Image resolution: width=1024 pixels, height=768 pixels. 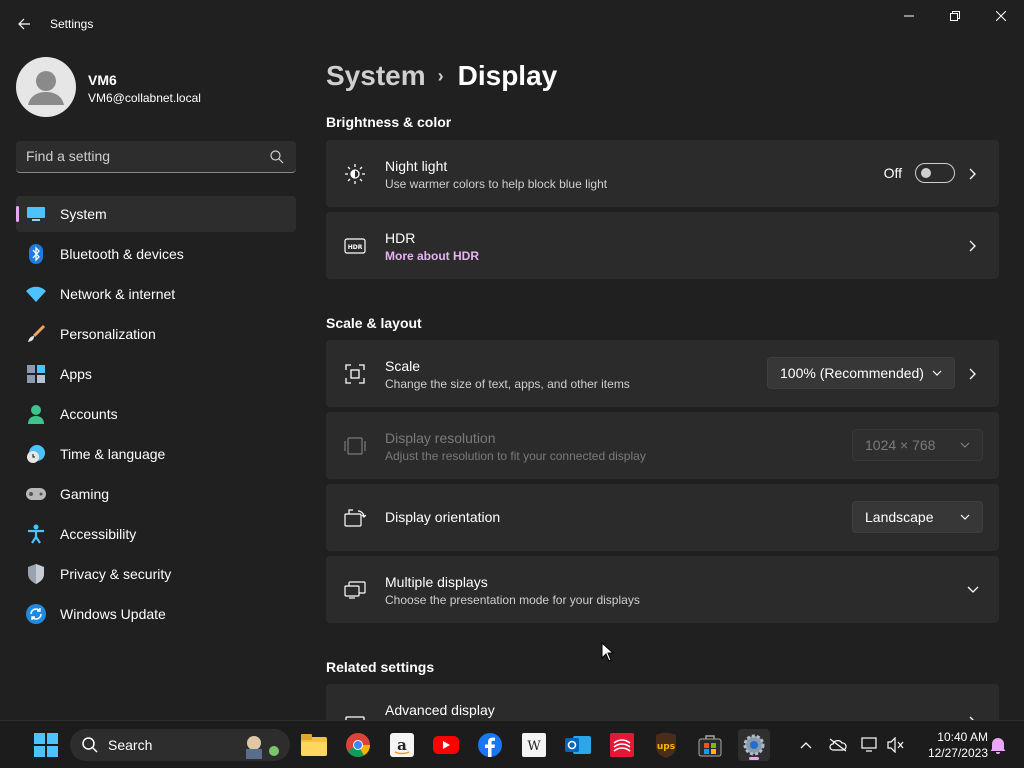 What do you see at coordinates (896, 745) in the screenshot?
I see `volume-button` at bounding box center [896, 745].